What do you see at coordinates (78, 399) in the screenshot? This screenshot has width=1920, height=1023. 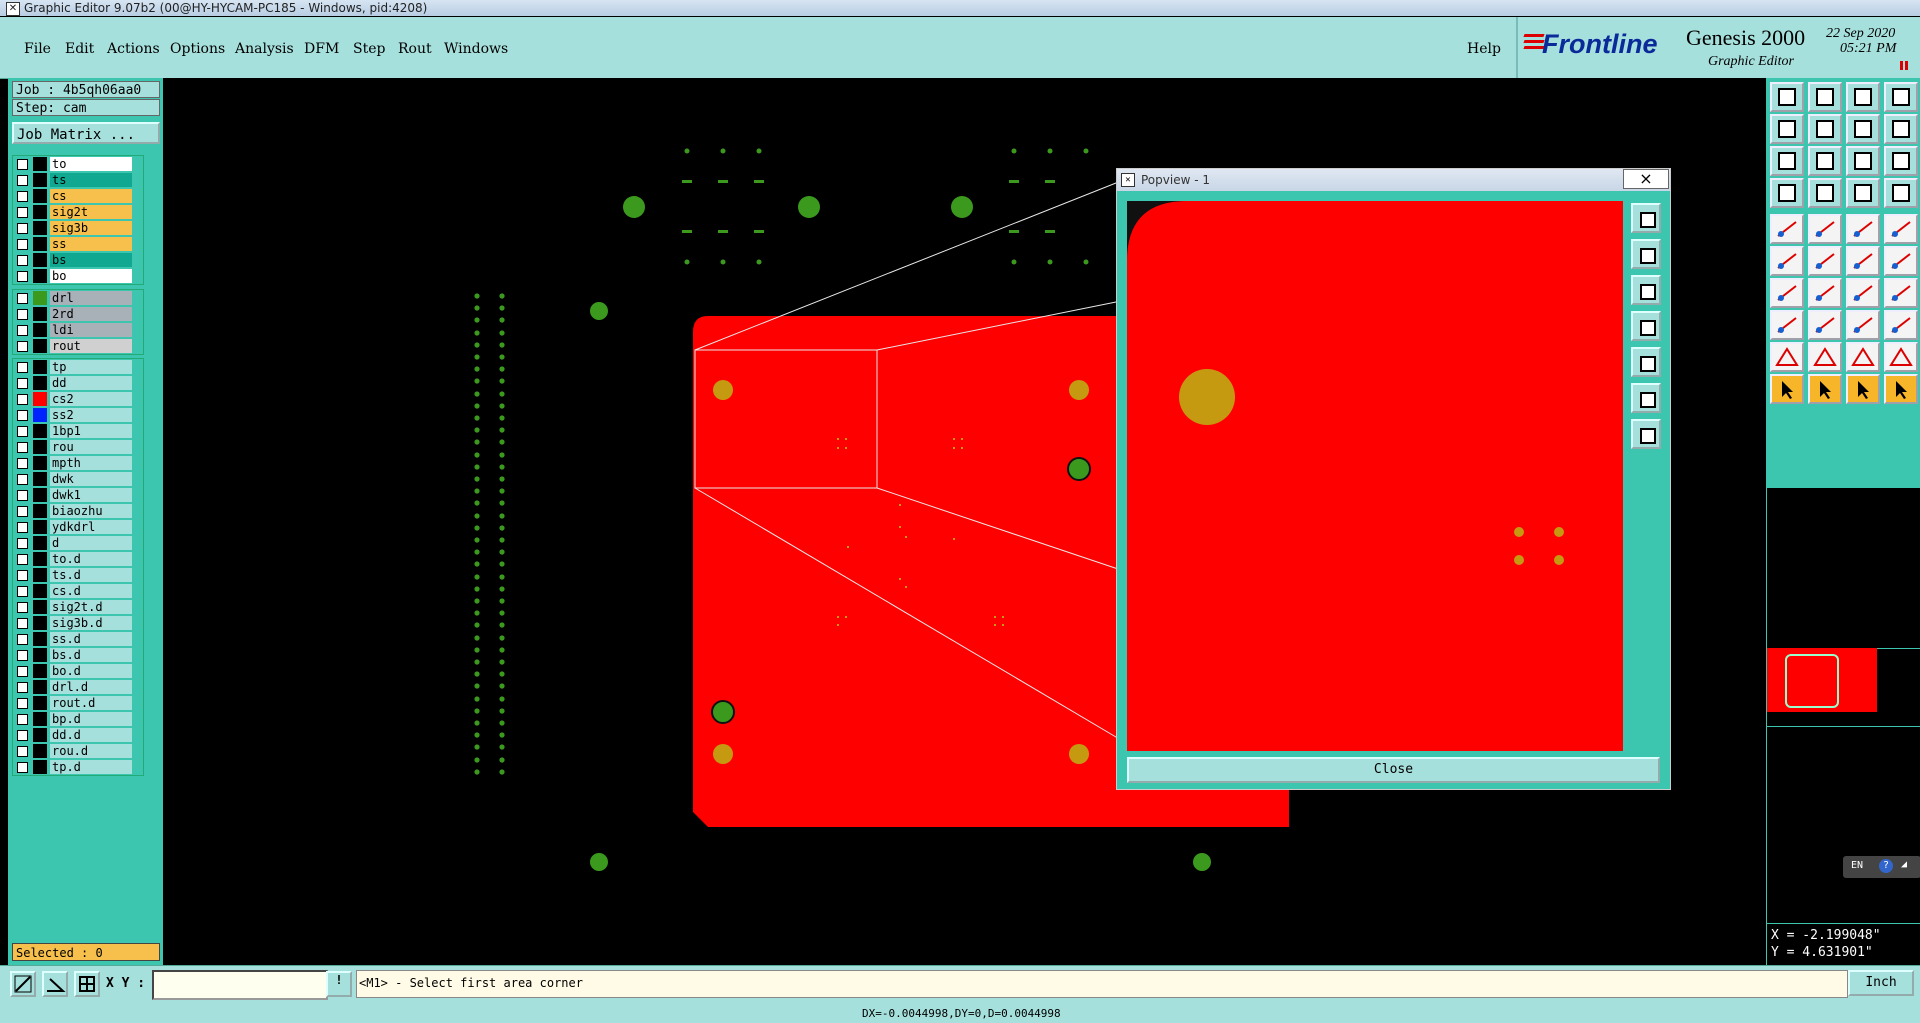 I see `layer-row-cs2: cs2` at bounding box center [78, 399].